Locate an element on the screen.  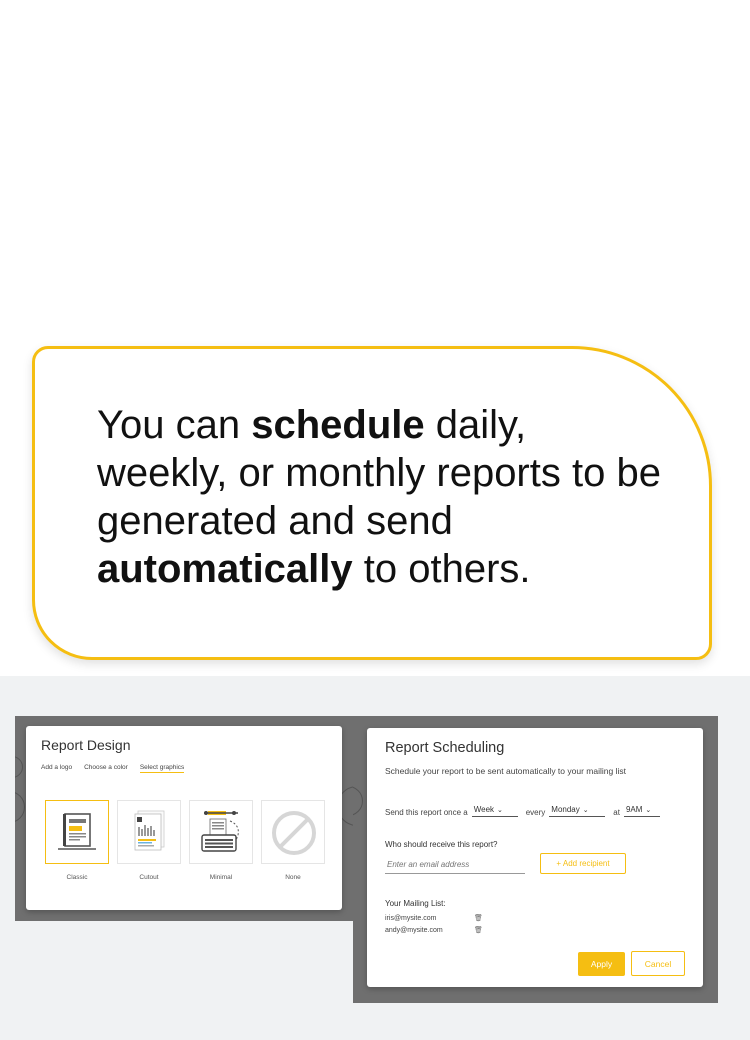
callout-emphasis-schedule: schedule is located at coordinates (338, 425).